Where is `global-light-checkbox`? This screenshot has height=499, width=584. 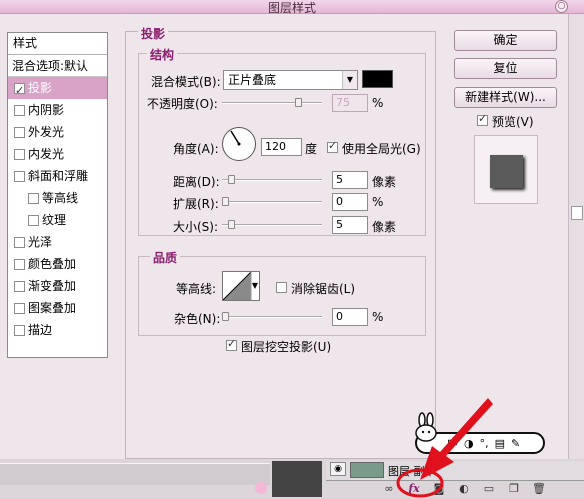
global-light-checkbox is located at coordinates (332, 146).